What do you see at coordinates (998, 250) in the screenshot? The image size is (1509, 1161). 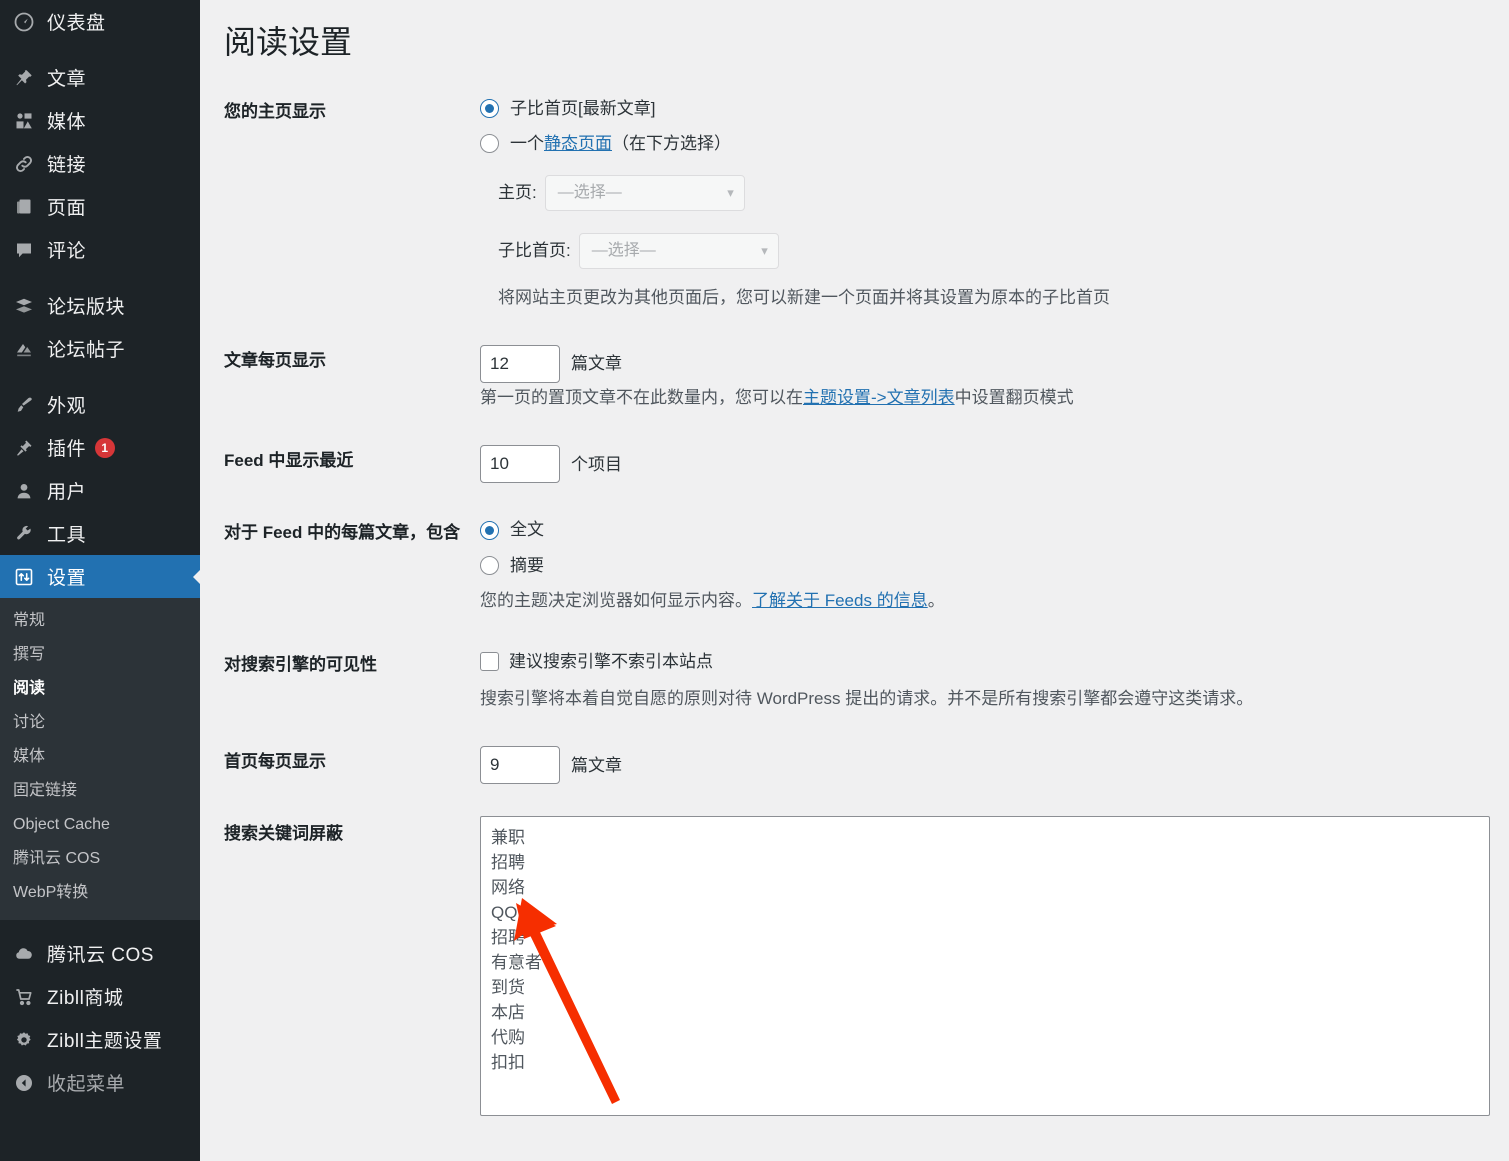 I see `postspage-select-row: 子比首页: —选择— ▾` at bounding box center [998, 250].